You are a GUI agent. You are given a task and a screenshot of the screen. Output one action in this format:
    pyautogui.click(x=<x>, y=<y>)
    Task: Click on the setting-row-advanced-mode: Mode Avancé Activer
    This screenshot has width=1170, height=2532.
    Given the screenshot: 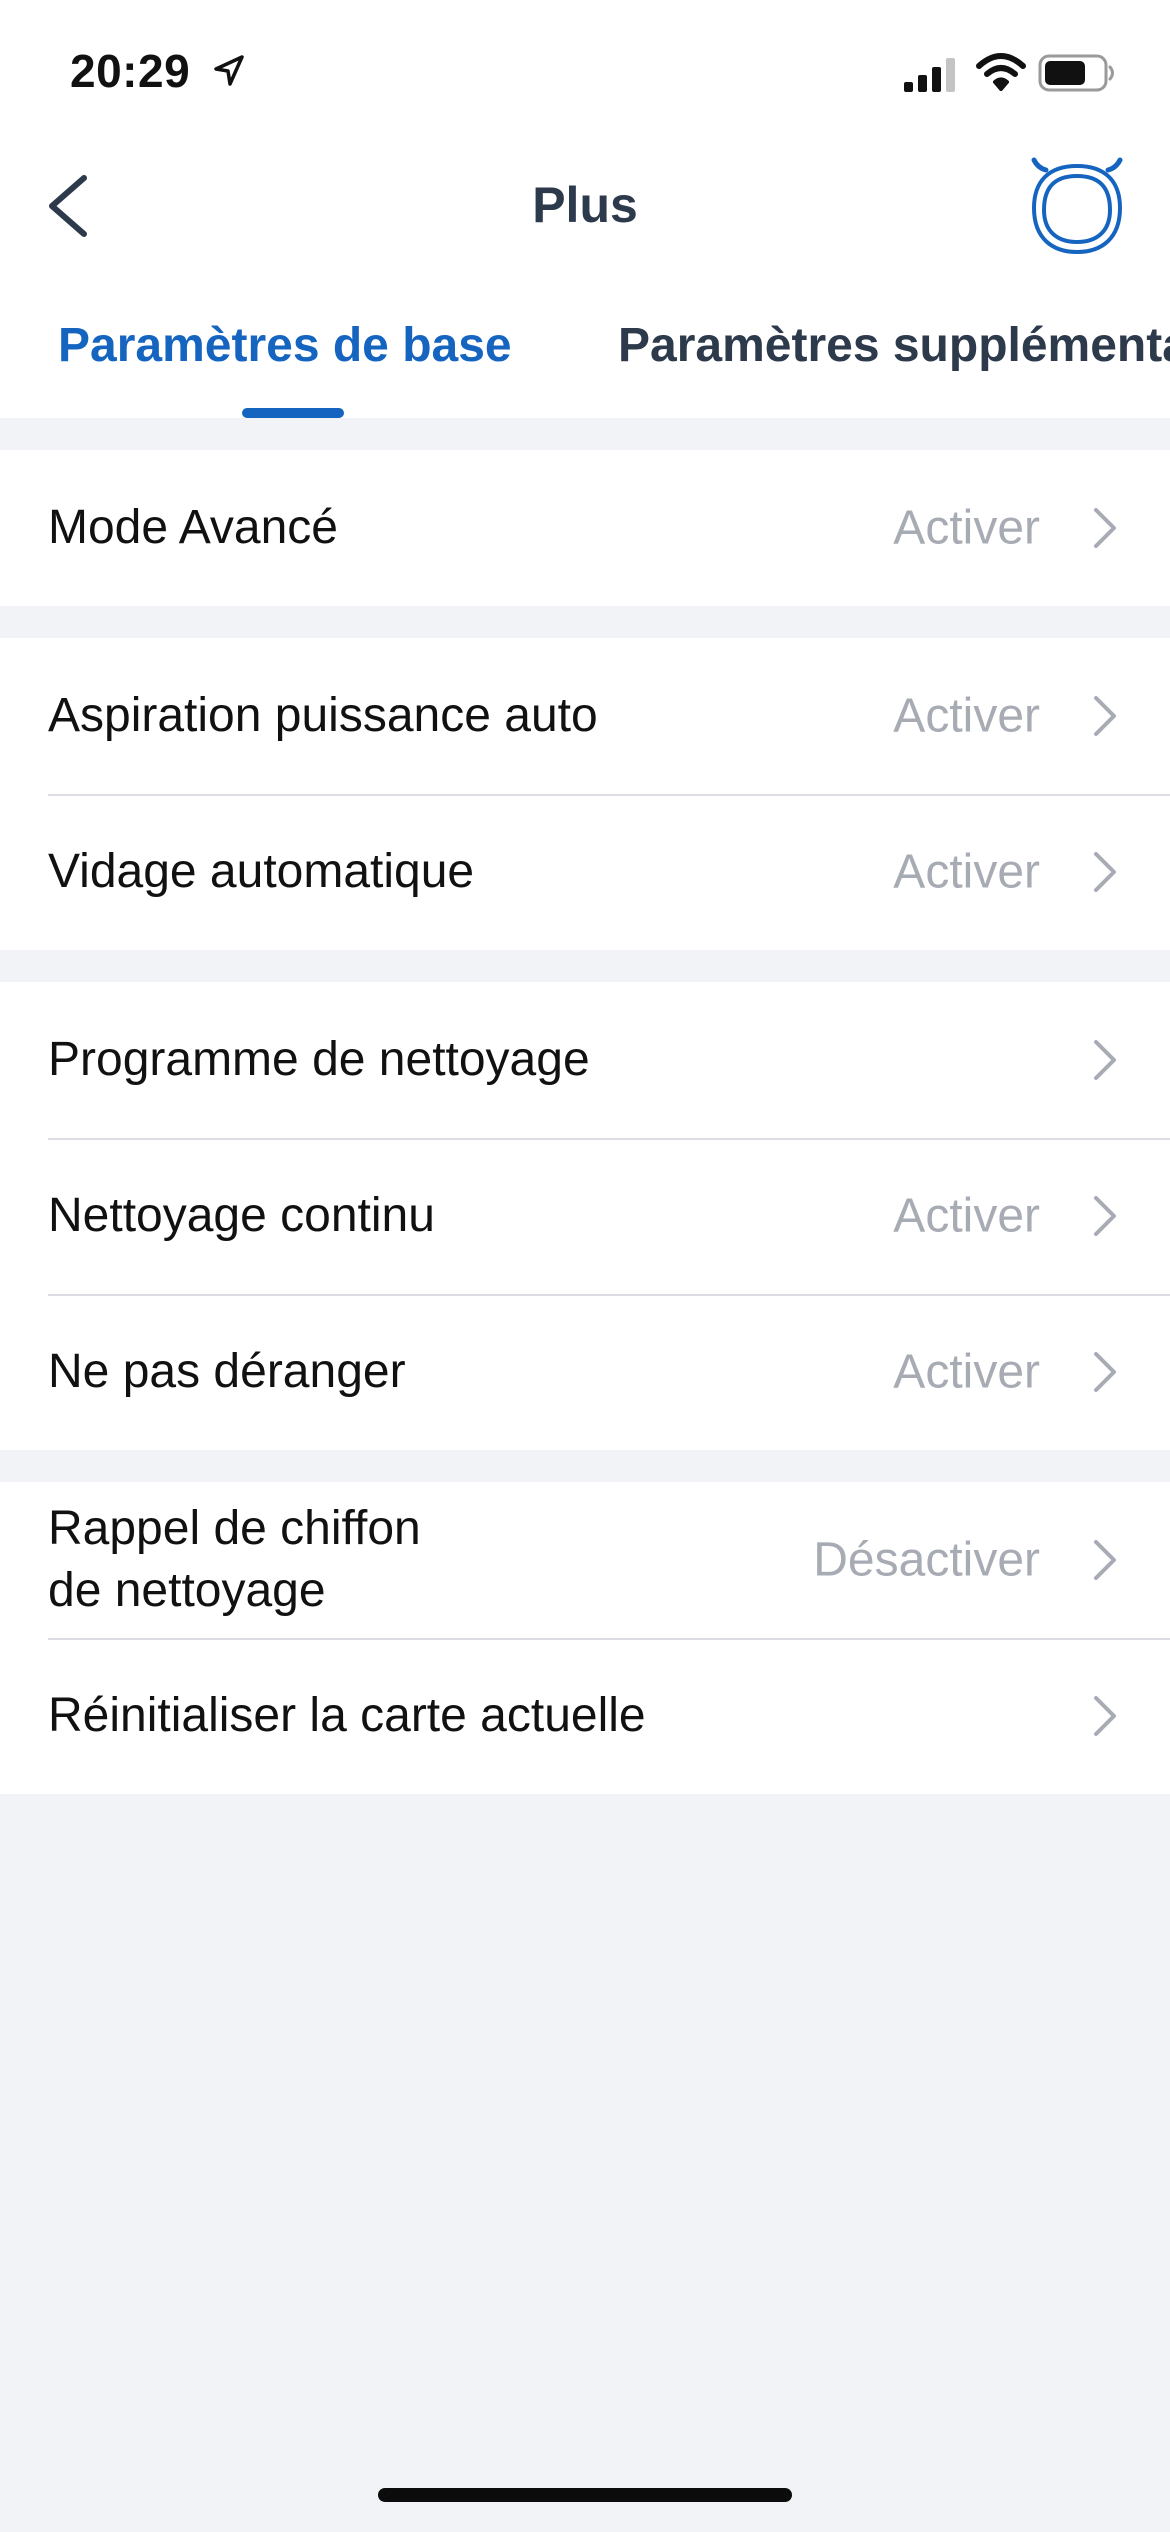 What is the action you would take?
    pyautogui.click(x=585, y=528)
    